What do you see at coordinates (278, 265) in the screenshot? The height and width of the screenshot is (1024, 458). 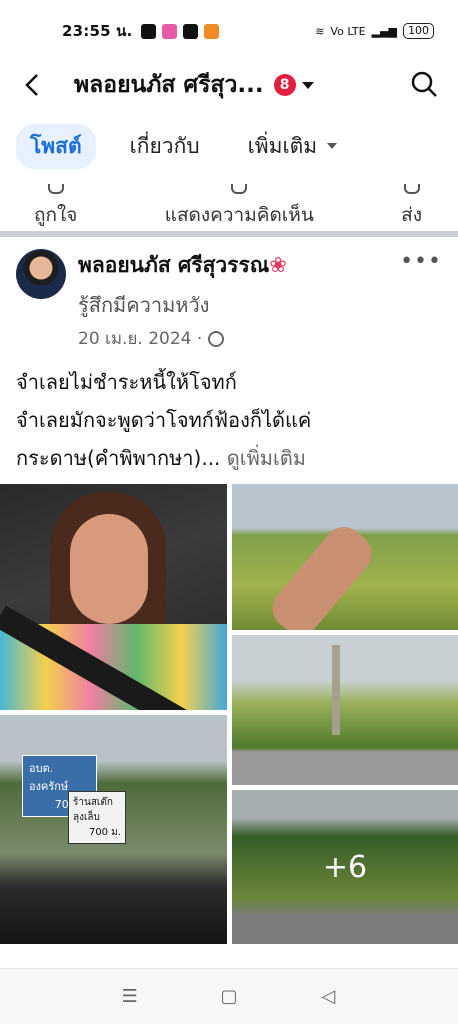 I see `tulip-icon: ❀` at bounding box center [278, 265].